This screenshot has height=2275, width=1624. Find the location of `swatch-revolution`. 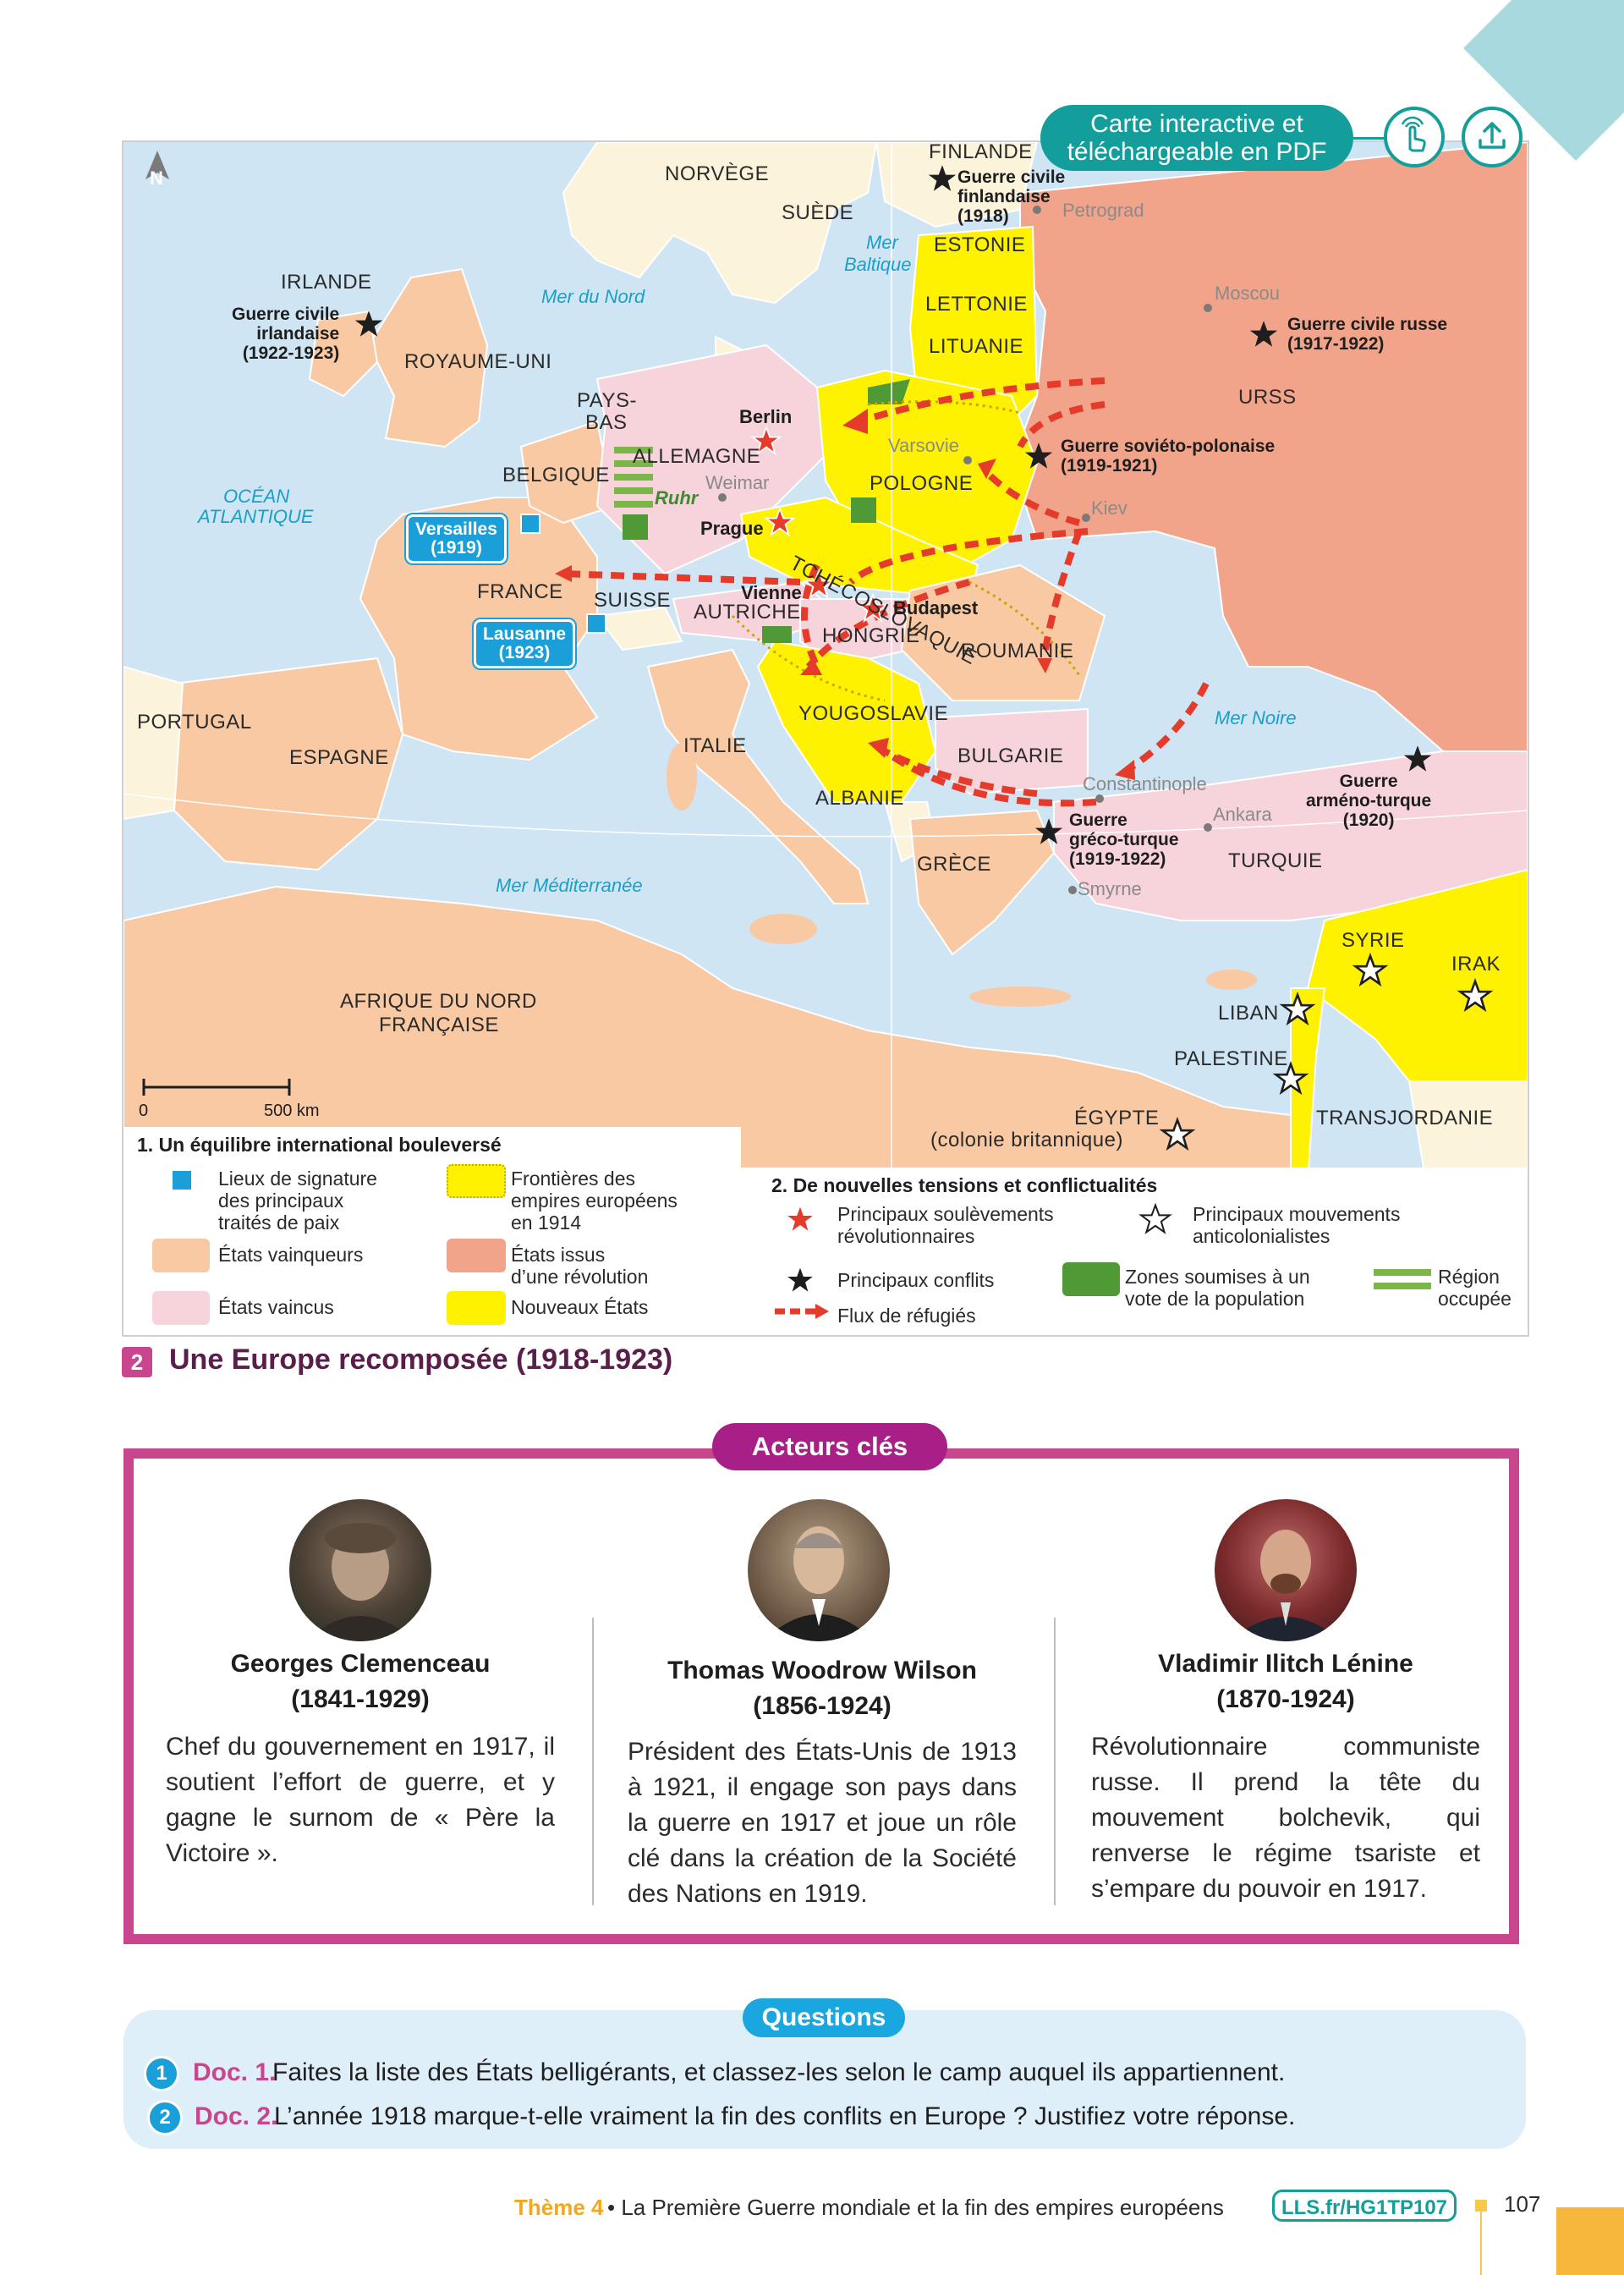

swatch-revolution is located at coordinates (476, 1255).